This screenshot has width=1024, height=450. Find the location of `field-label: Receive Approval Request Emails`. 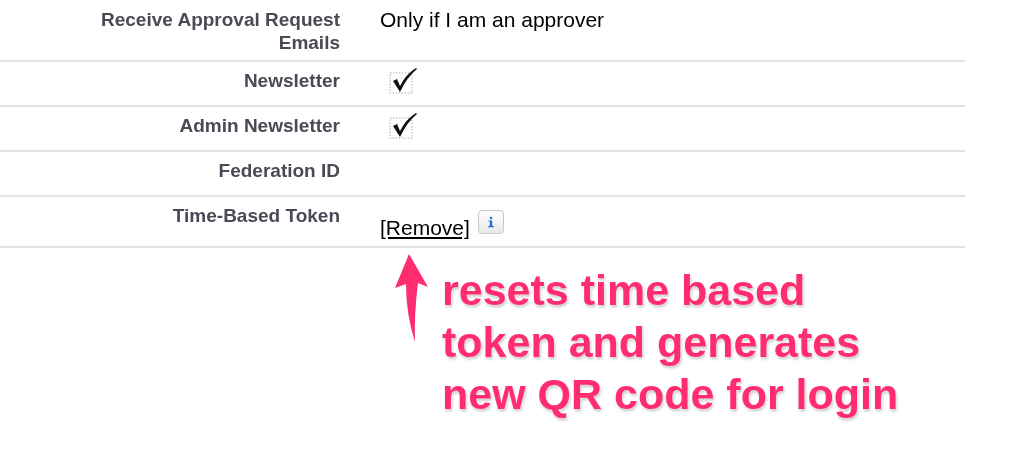

field-label: Receive Approval Request Emails is located at coordinates (220, 31).